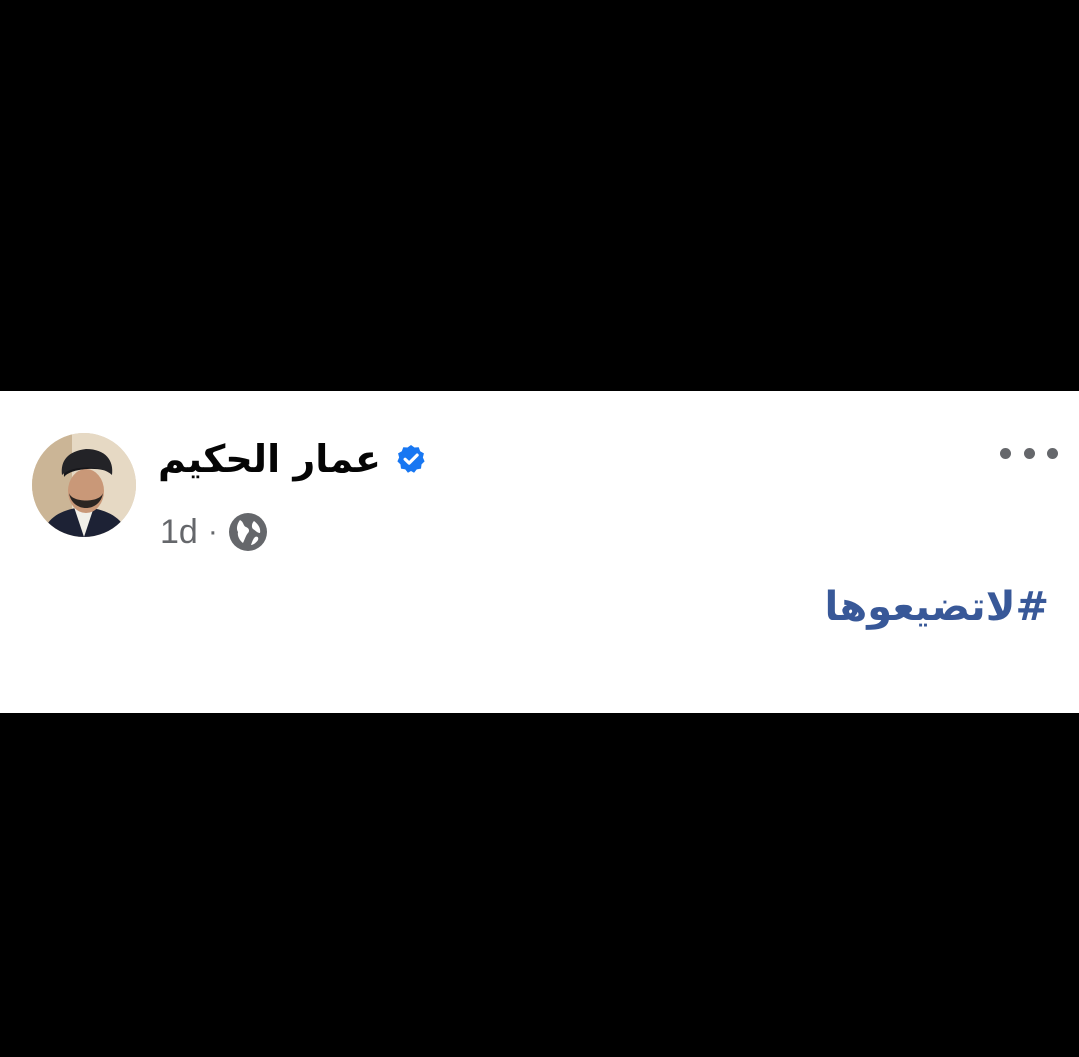 This screenshot has width=1079, height=1057. I want to click on avatar-image, so click(84, 485).